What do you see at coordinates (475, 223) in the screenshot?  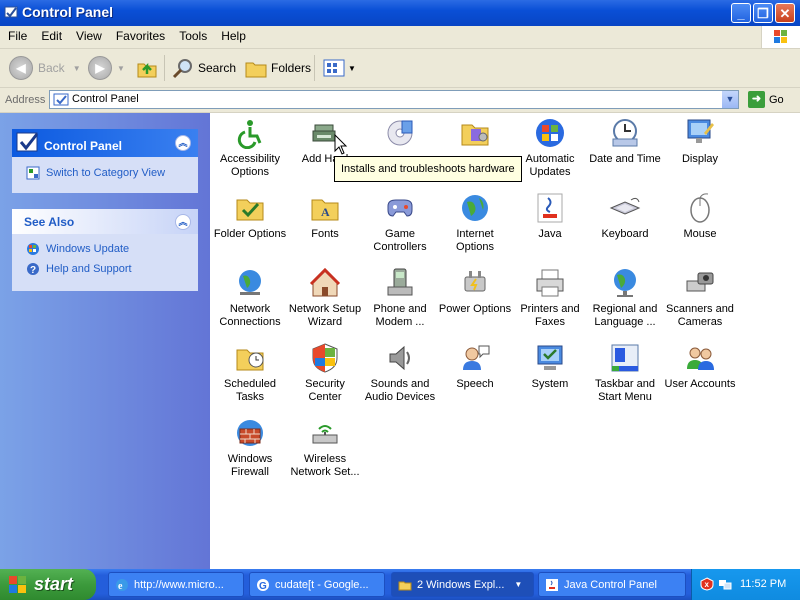 I see `cp-item-globe: Internet Options` at bounding box center [475, 223].